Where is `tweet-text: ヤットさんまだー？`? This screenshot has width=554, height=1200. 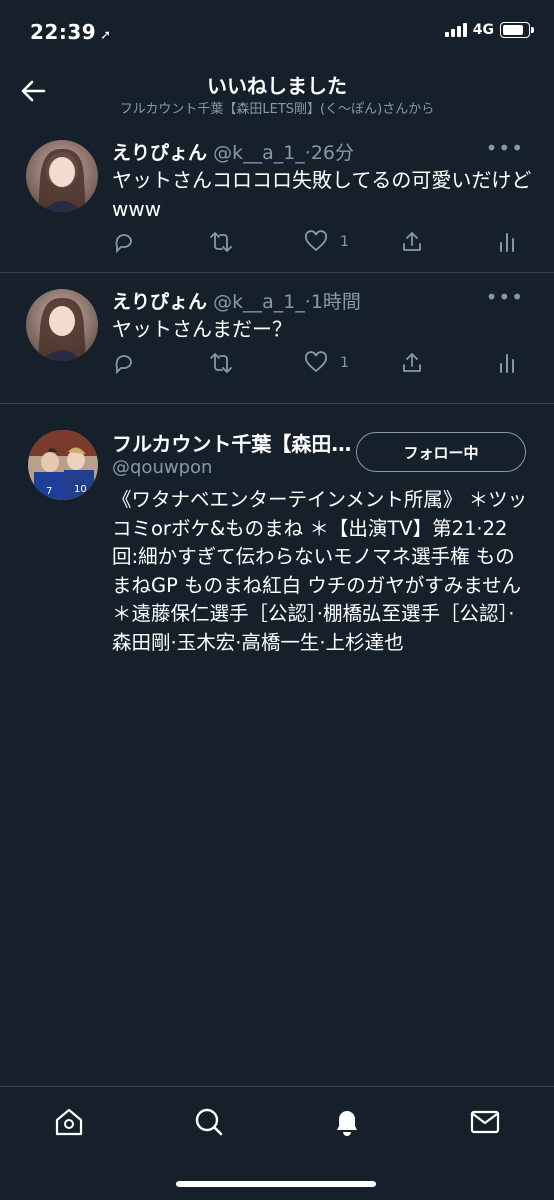 tweet-text: ヤットさんまだー？ is located at coordinates (202, 329).